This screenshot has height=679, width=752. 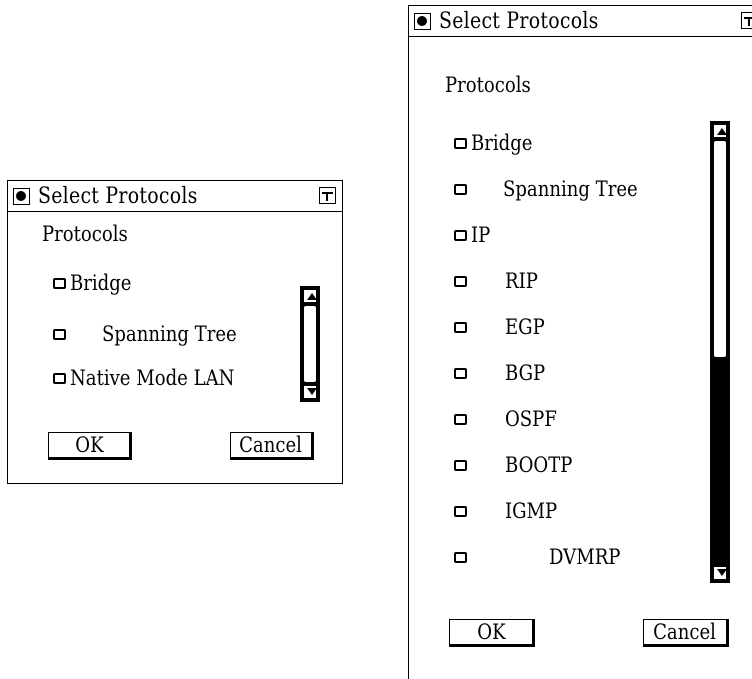 I want to click on protocol-item-bgp: BGP, so click(x=503, y=373).